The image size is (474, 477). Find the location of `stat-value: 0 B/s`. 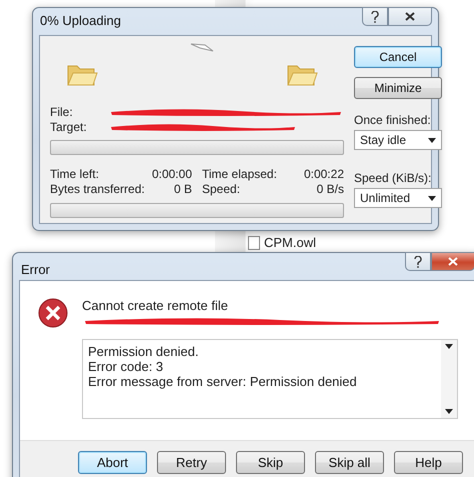

stat-value: 0 B/s is located at coordinates (330, 189).